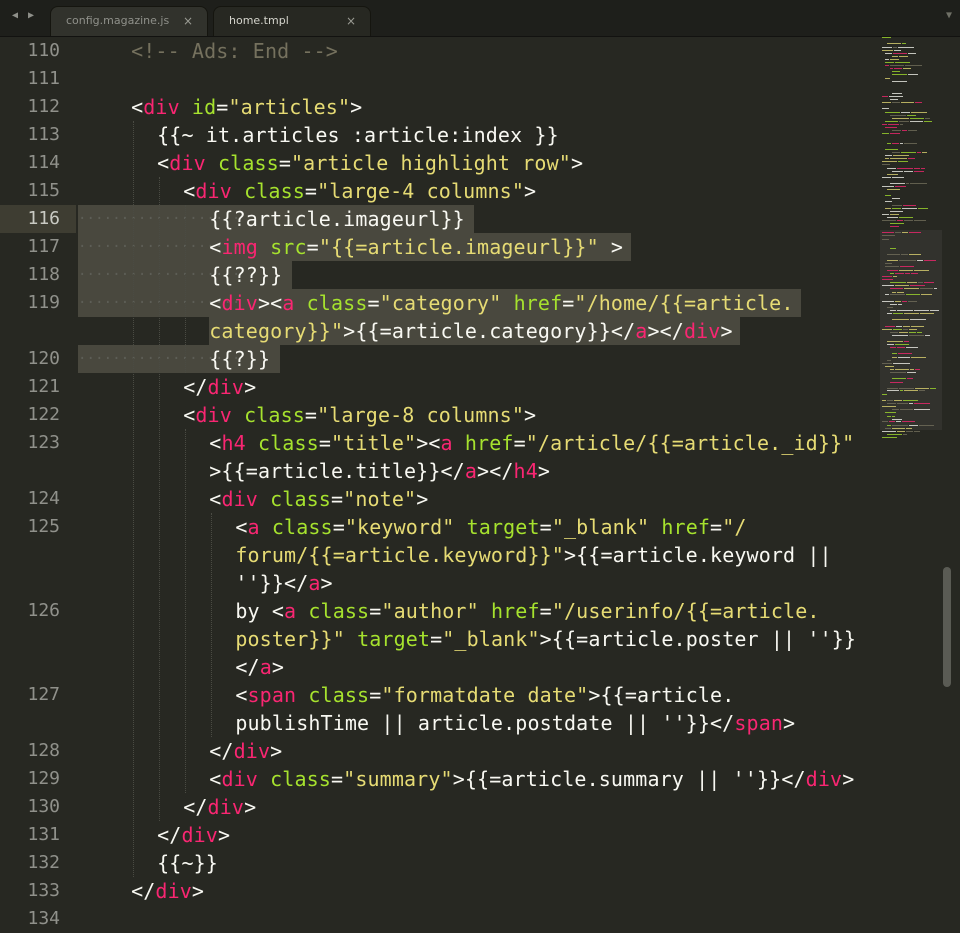 The image size is (960, 933). I want to click on tab-back-icon: ◀, so click(15, 16).